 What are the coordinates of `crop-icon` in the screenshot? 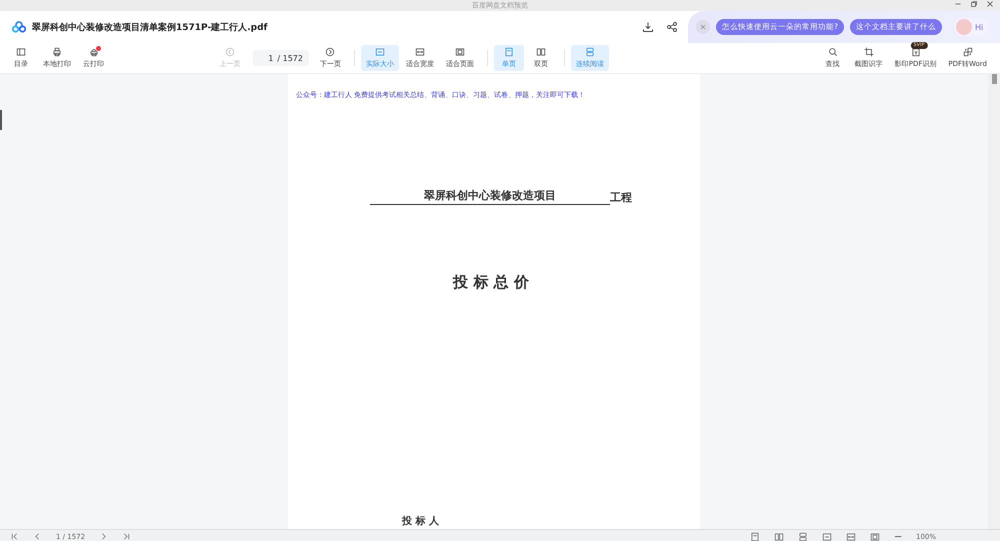 It's located at (869, 52).